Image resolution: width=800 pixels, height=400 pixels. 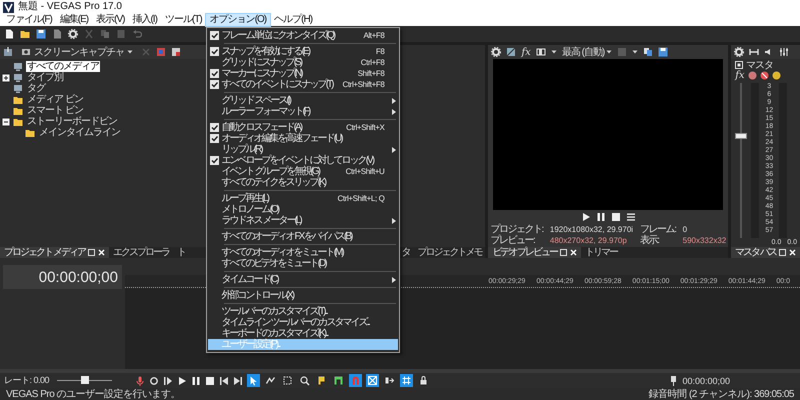 What do you see at coordinates (18, 77) in the screenshot?
I see `media-icon` at bounding box center [18, 77].